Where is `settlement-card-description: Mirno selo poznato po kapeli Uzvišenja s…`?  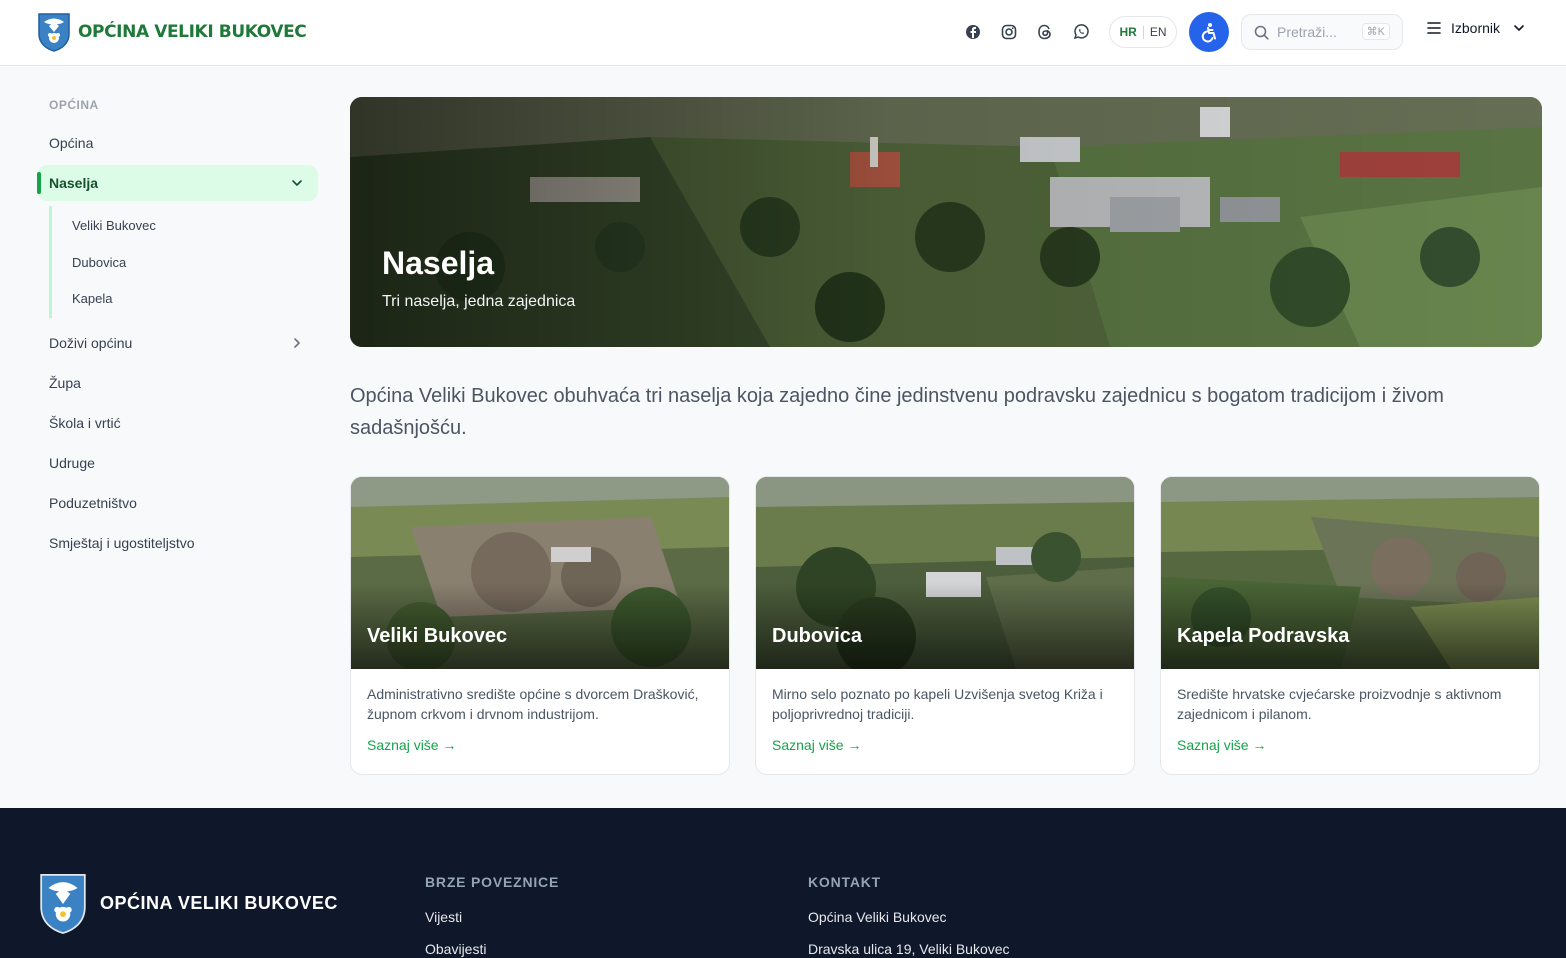
settlement-card-description: Mirno selo poznato po kapeli Uzvišenja s… is located at coordinates (937, 704).